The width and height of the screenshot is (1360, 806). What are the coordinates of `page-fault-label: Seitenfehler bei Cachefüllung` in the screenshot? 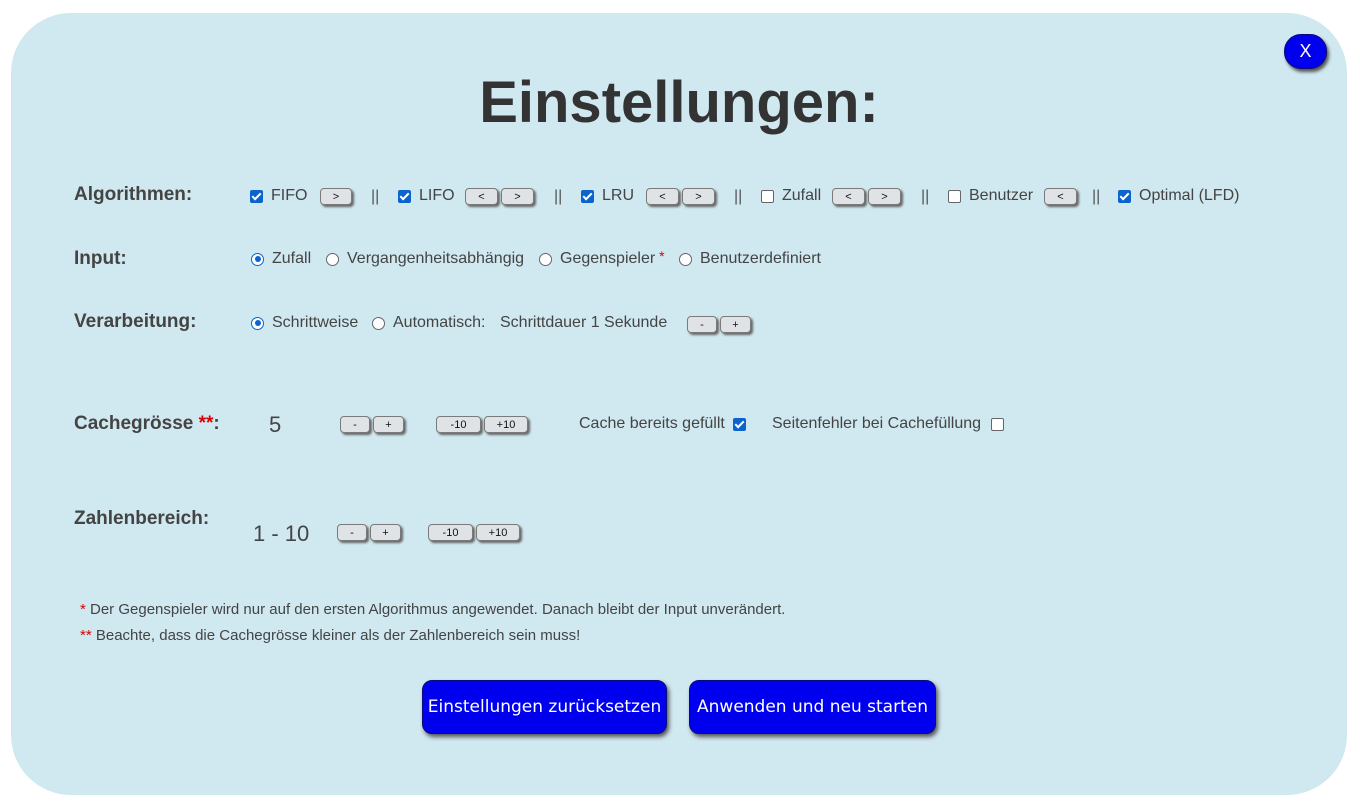 It's located at (877, 423).